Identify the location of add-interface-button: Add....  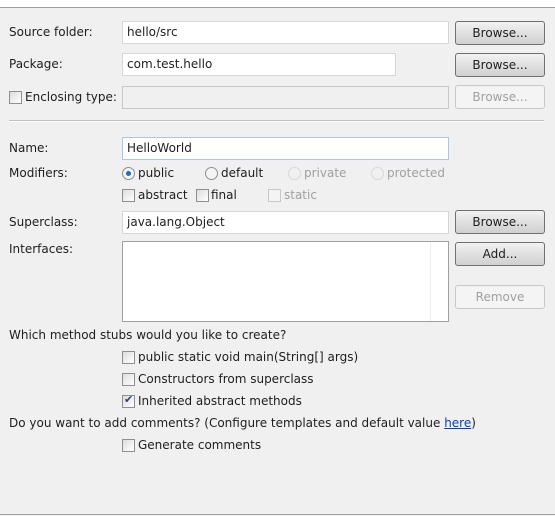
(500, 254).